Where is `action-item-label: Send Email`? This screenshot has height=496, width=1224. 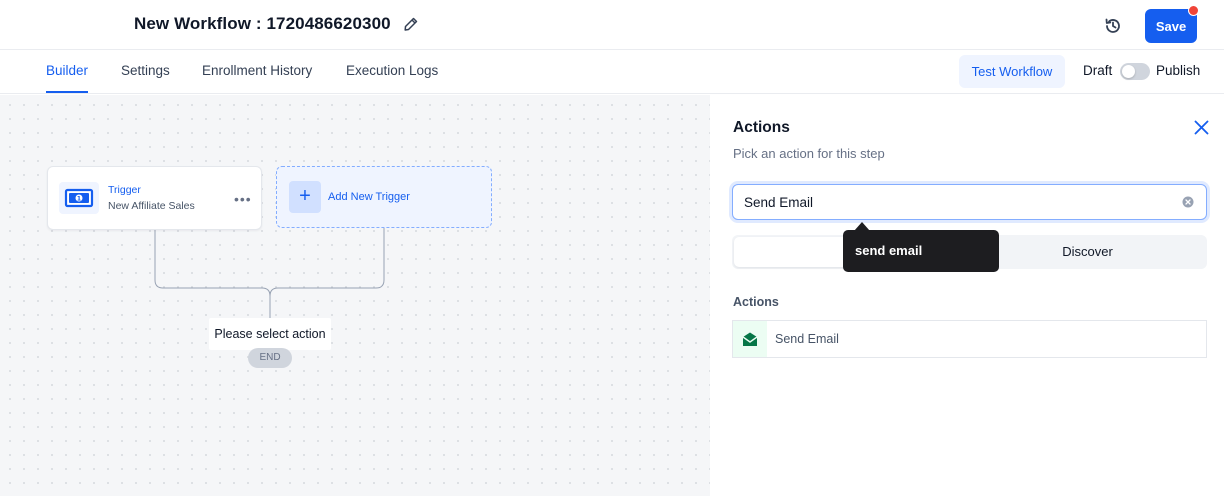 action-item-label: Send Email is located at coordinates (807, 339).